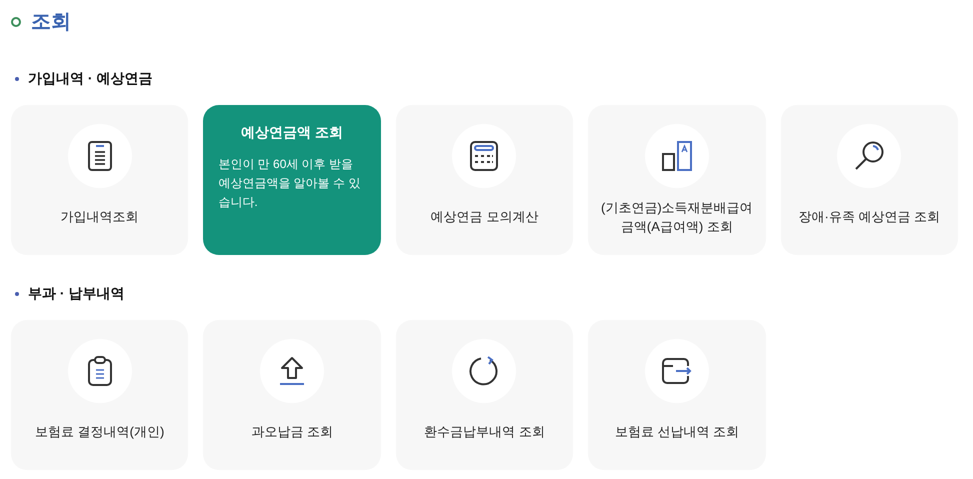 Image resolution: width=973 pixels, height=479 pixels. Describe the element at coordinates (484, 156) in the screenshot. I see `calculator-icon` at that location.